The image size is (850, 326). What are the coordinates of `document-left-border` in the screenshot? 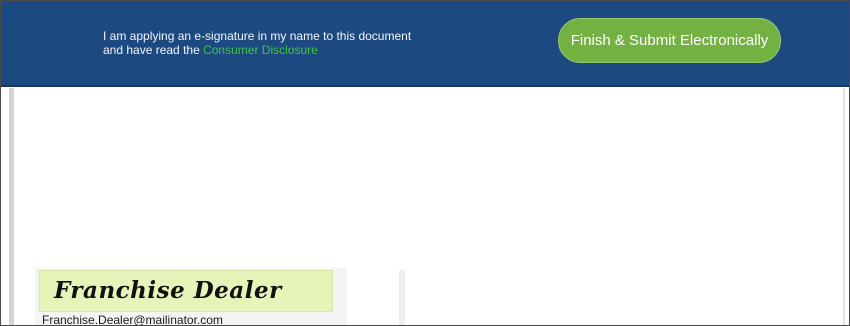 It's located at (11, 206).